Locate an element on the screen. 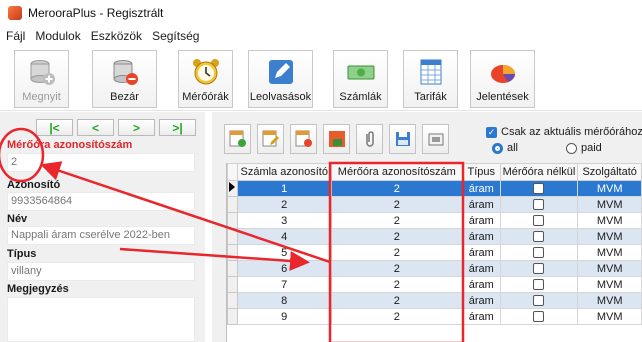  meters-button: Mérőórák is located at coordinates (205, 79).